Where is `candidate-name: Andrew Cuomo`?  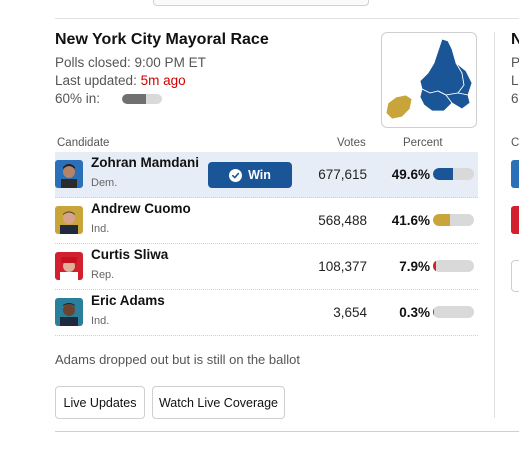 candidate-name: Andrew Cuomo is located at coordinates (141, 208).